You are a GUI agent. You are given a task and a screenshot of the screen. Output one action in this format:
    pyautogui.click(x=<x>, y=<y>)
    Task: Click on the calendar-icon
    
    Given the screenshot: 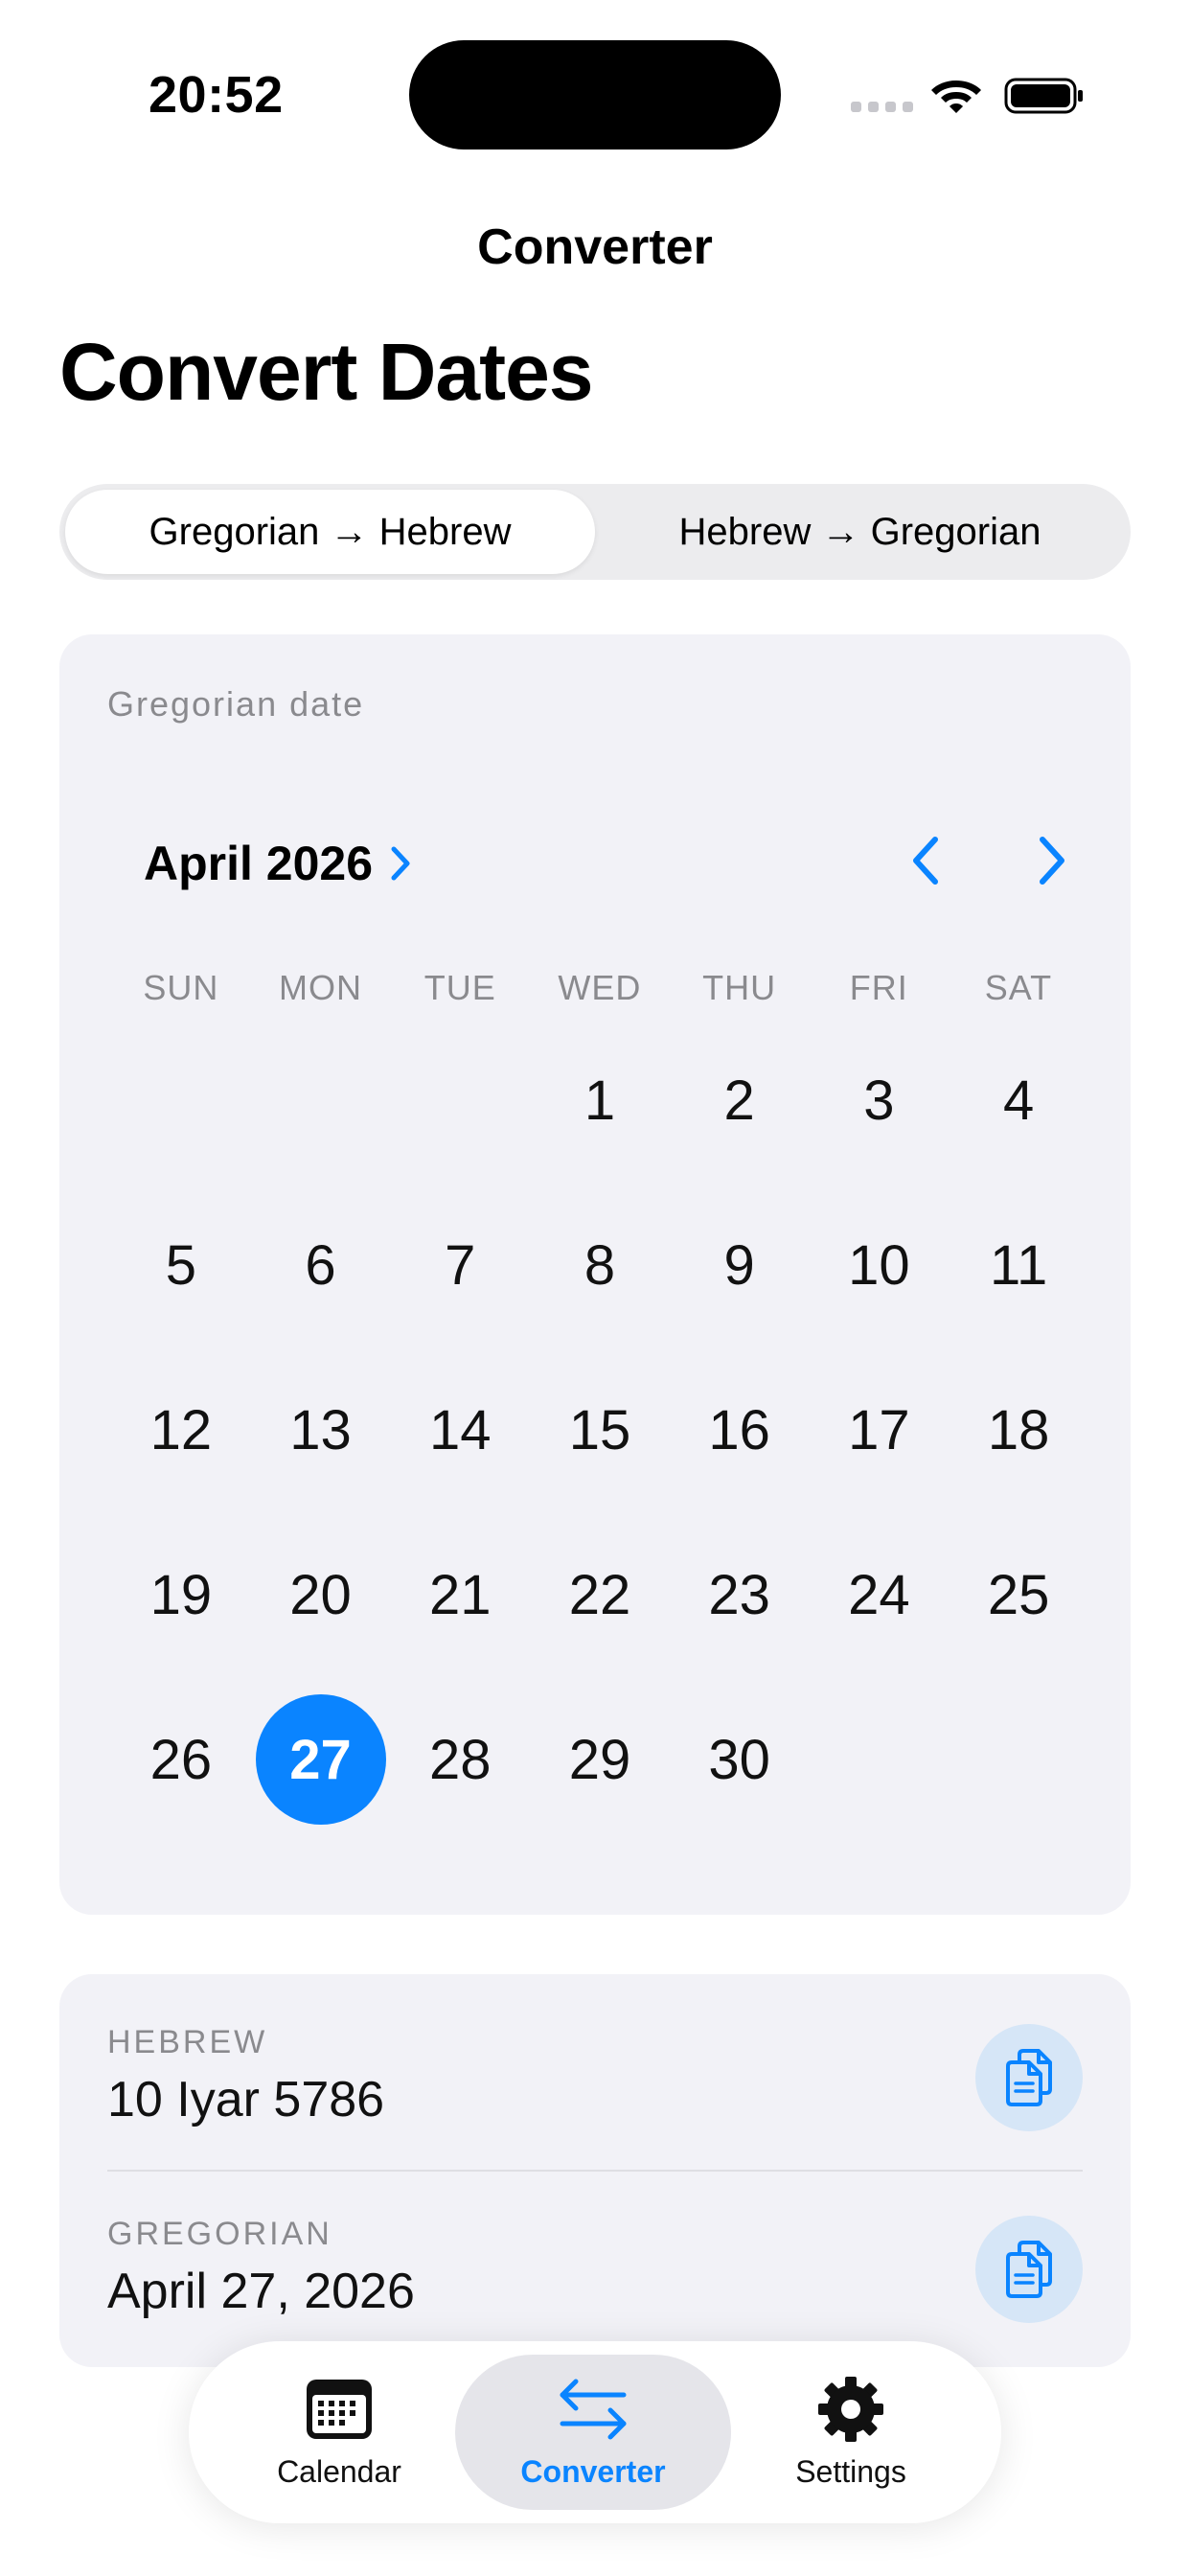 What is the action you would take?
    pyautogui.click(x=340, y=2409)
    